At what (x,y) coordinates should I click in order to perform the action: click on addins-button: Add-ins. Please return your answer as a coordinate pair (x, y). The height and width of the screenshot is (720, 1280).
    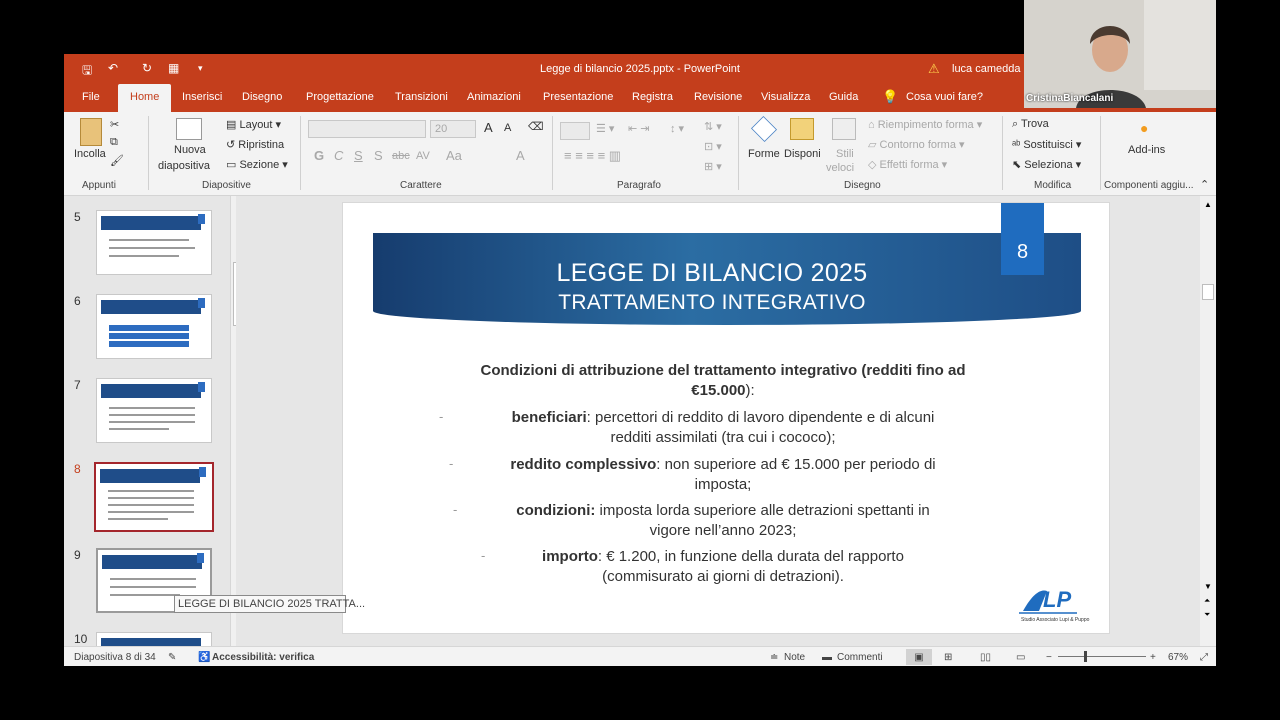
    Looking at the image, I should click on (1146, 150).